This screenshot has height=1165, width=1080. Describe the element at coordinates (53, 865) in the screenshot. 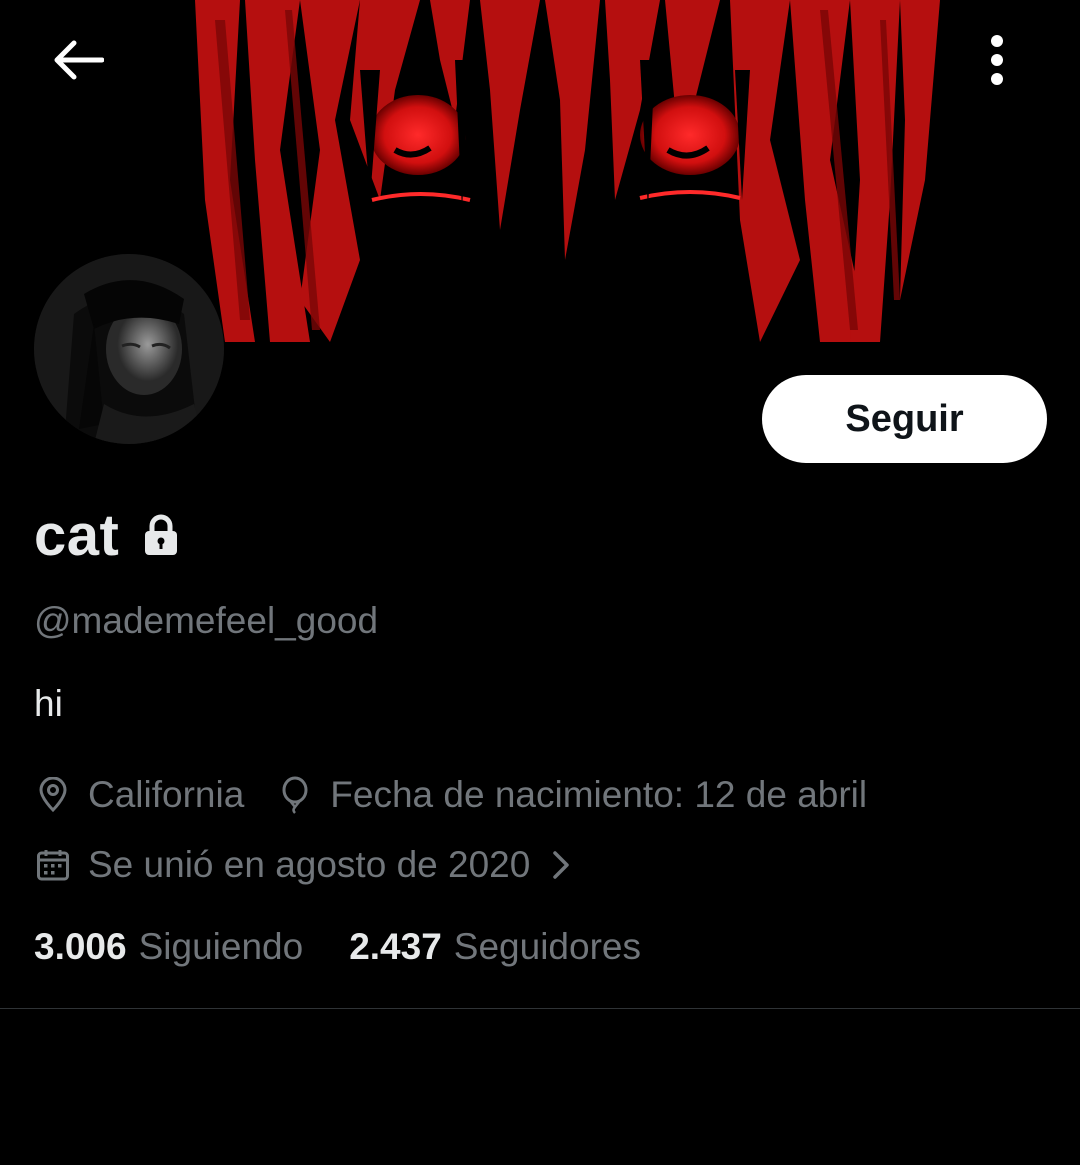

I see `calendar-icon` at that location.